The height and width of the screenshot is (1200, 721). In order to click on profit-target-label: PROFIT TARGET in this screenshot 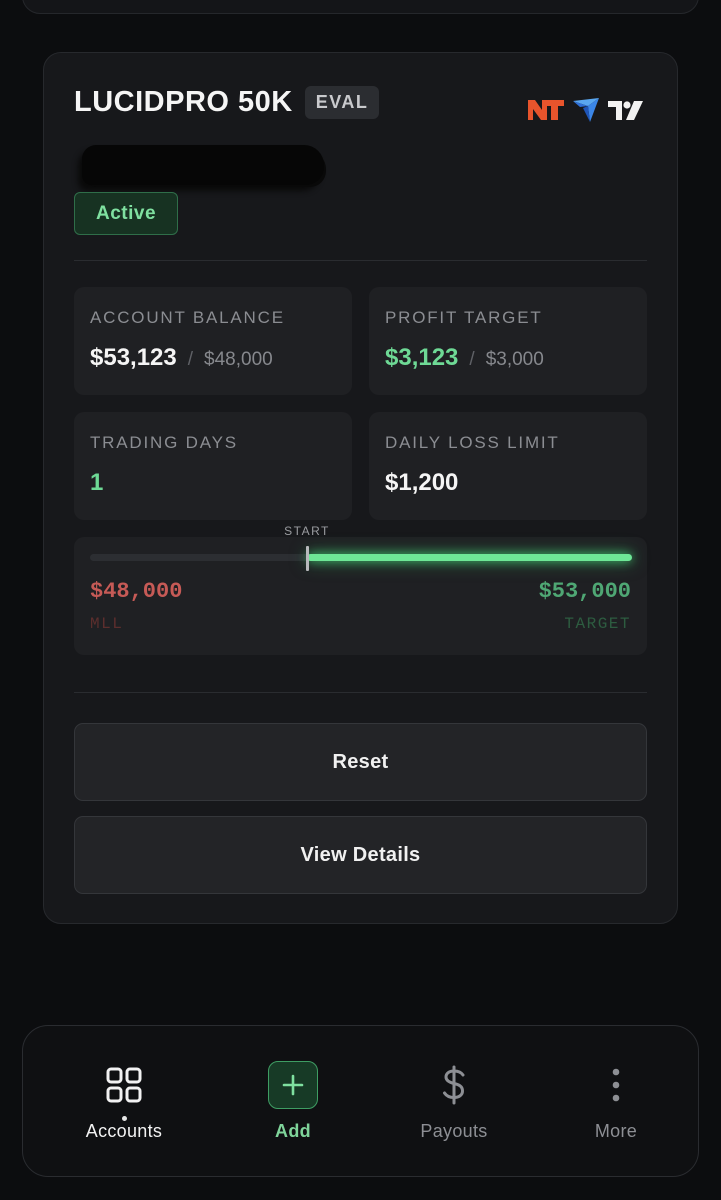, I will do `click(464, 317)`.